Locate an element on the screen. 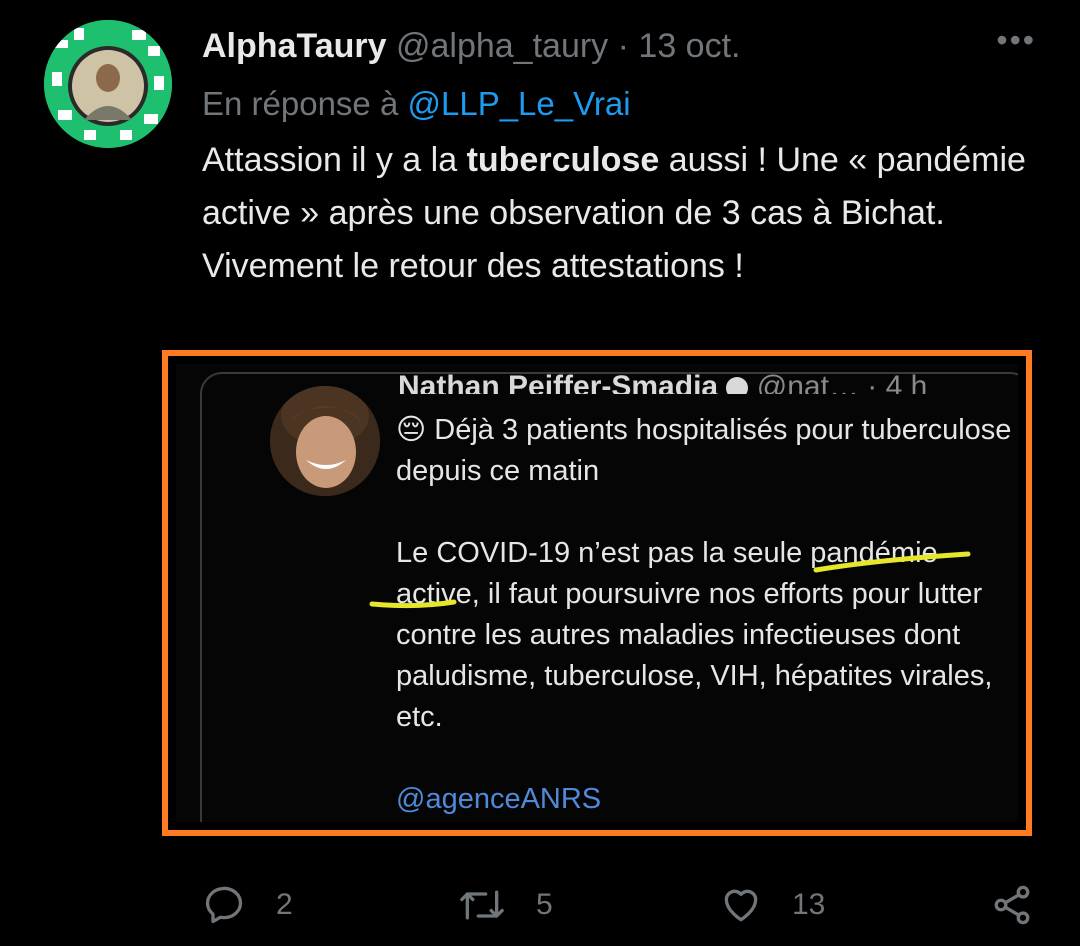 The height and width of the screenshot is (946, 1080). author-avatar is located at coordinates (108, 84).